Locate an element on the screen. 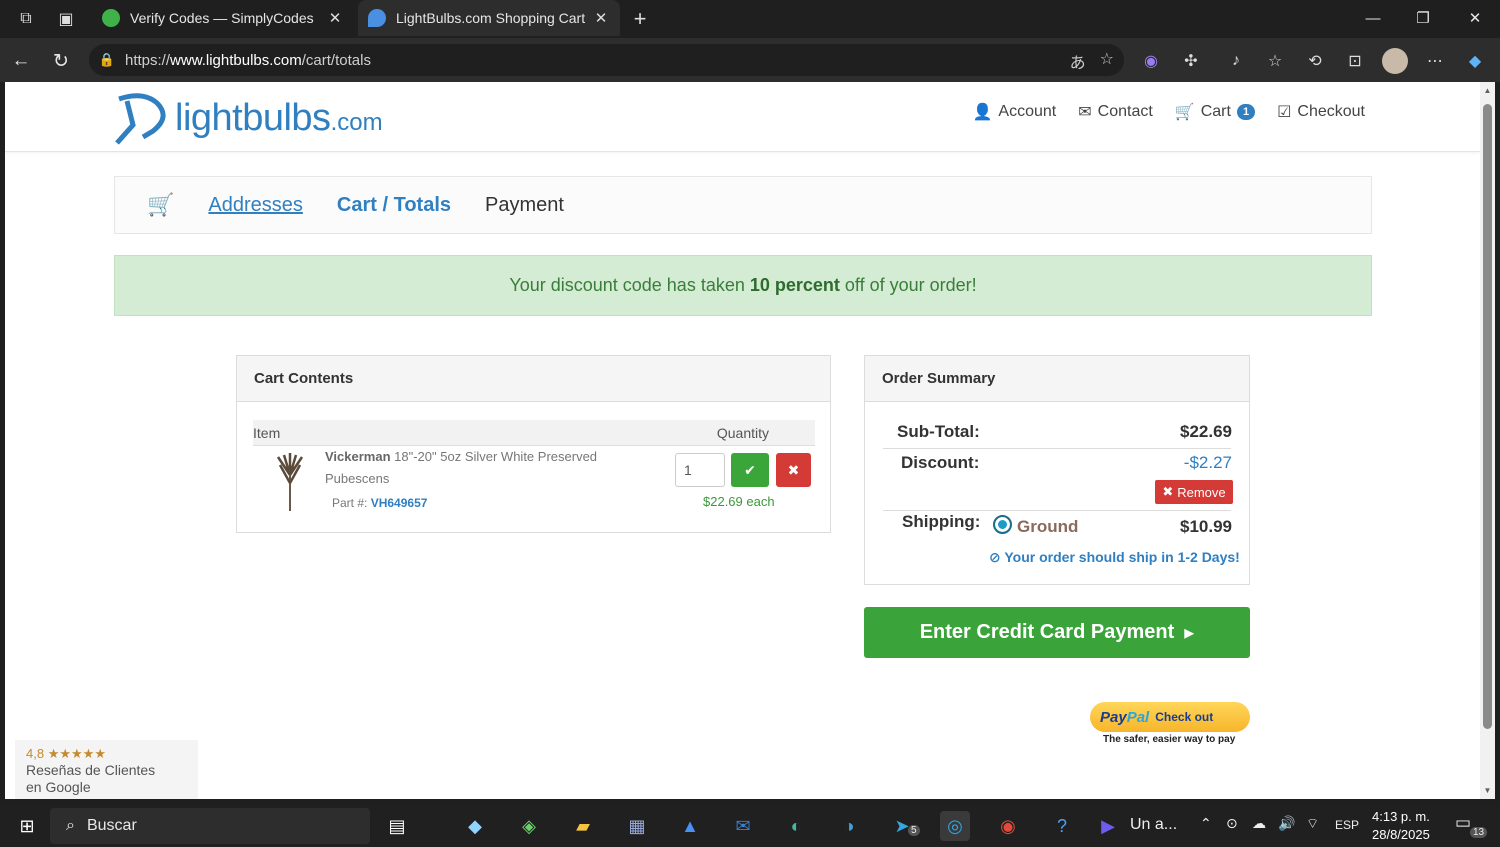 The image size is (1500, 847). copilot-app-icon: ◆ is located at coordinates (475, 826).